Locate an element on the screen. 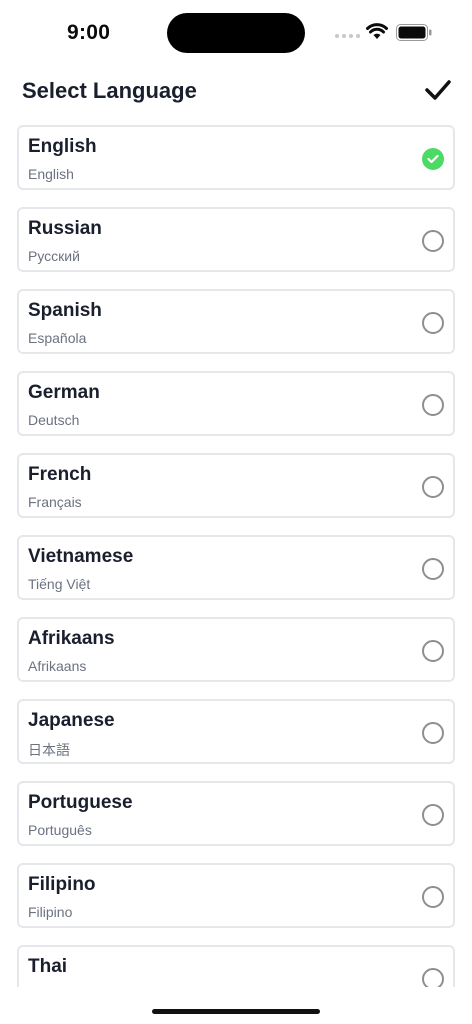 The width and height of the screenshot is (472, 1024). language-name: Japanese is located at coordinates (71, 720).